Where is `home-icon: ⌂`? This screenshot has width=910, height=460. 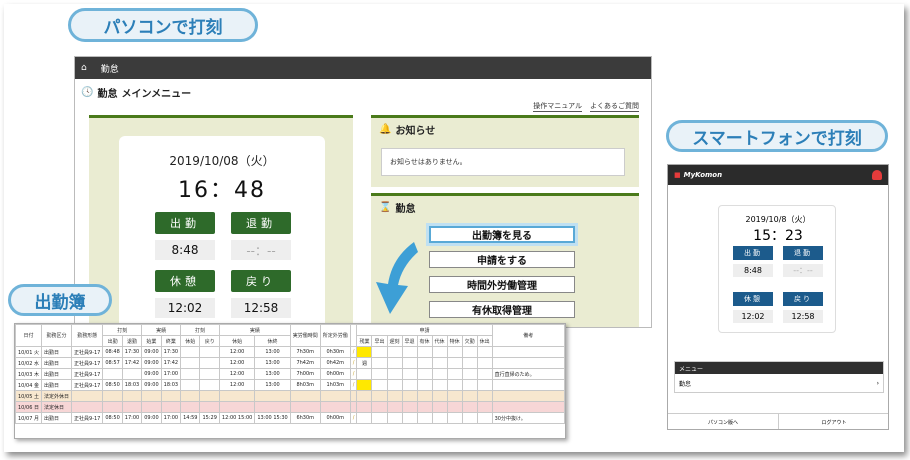
home-icon: ⌂ is located at coordinates (84, 68).